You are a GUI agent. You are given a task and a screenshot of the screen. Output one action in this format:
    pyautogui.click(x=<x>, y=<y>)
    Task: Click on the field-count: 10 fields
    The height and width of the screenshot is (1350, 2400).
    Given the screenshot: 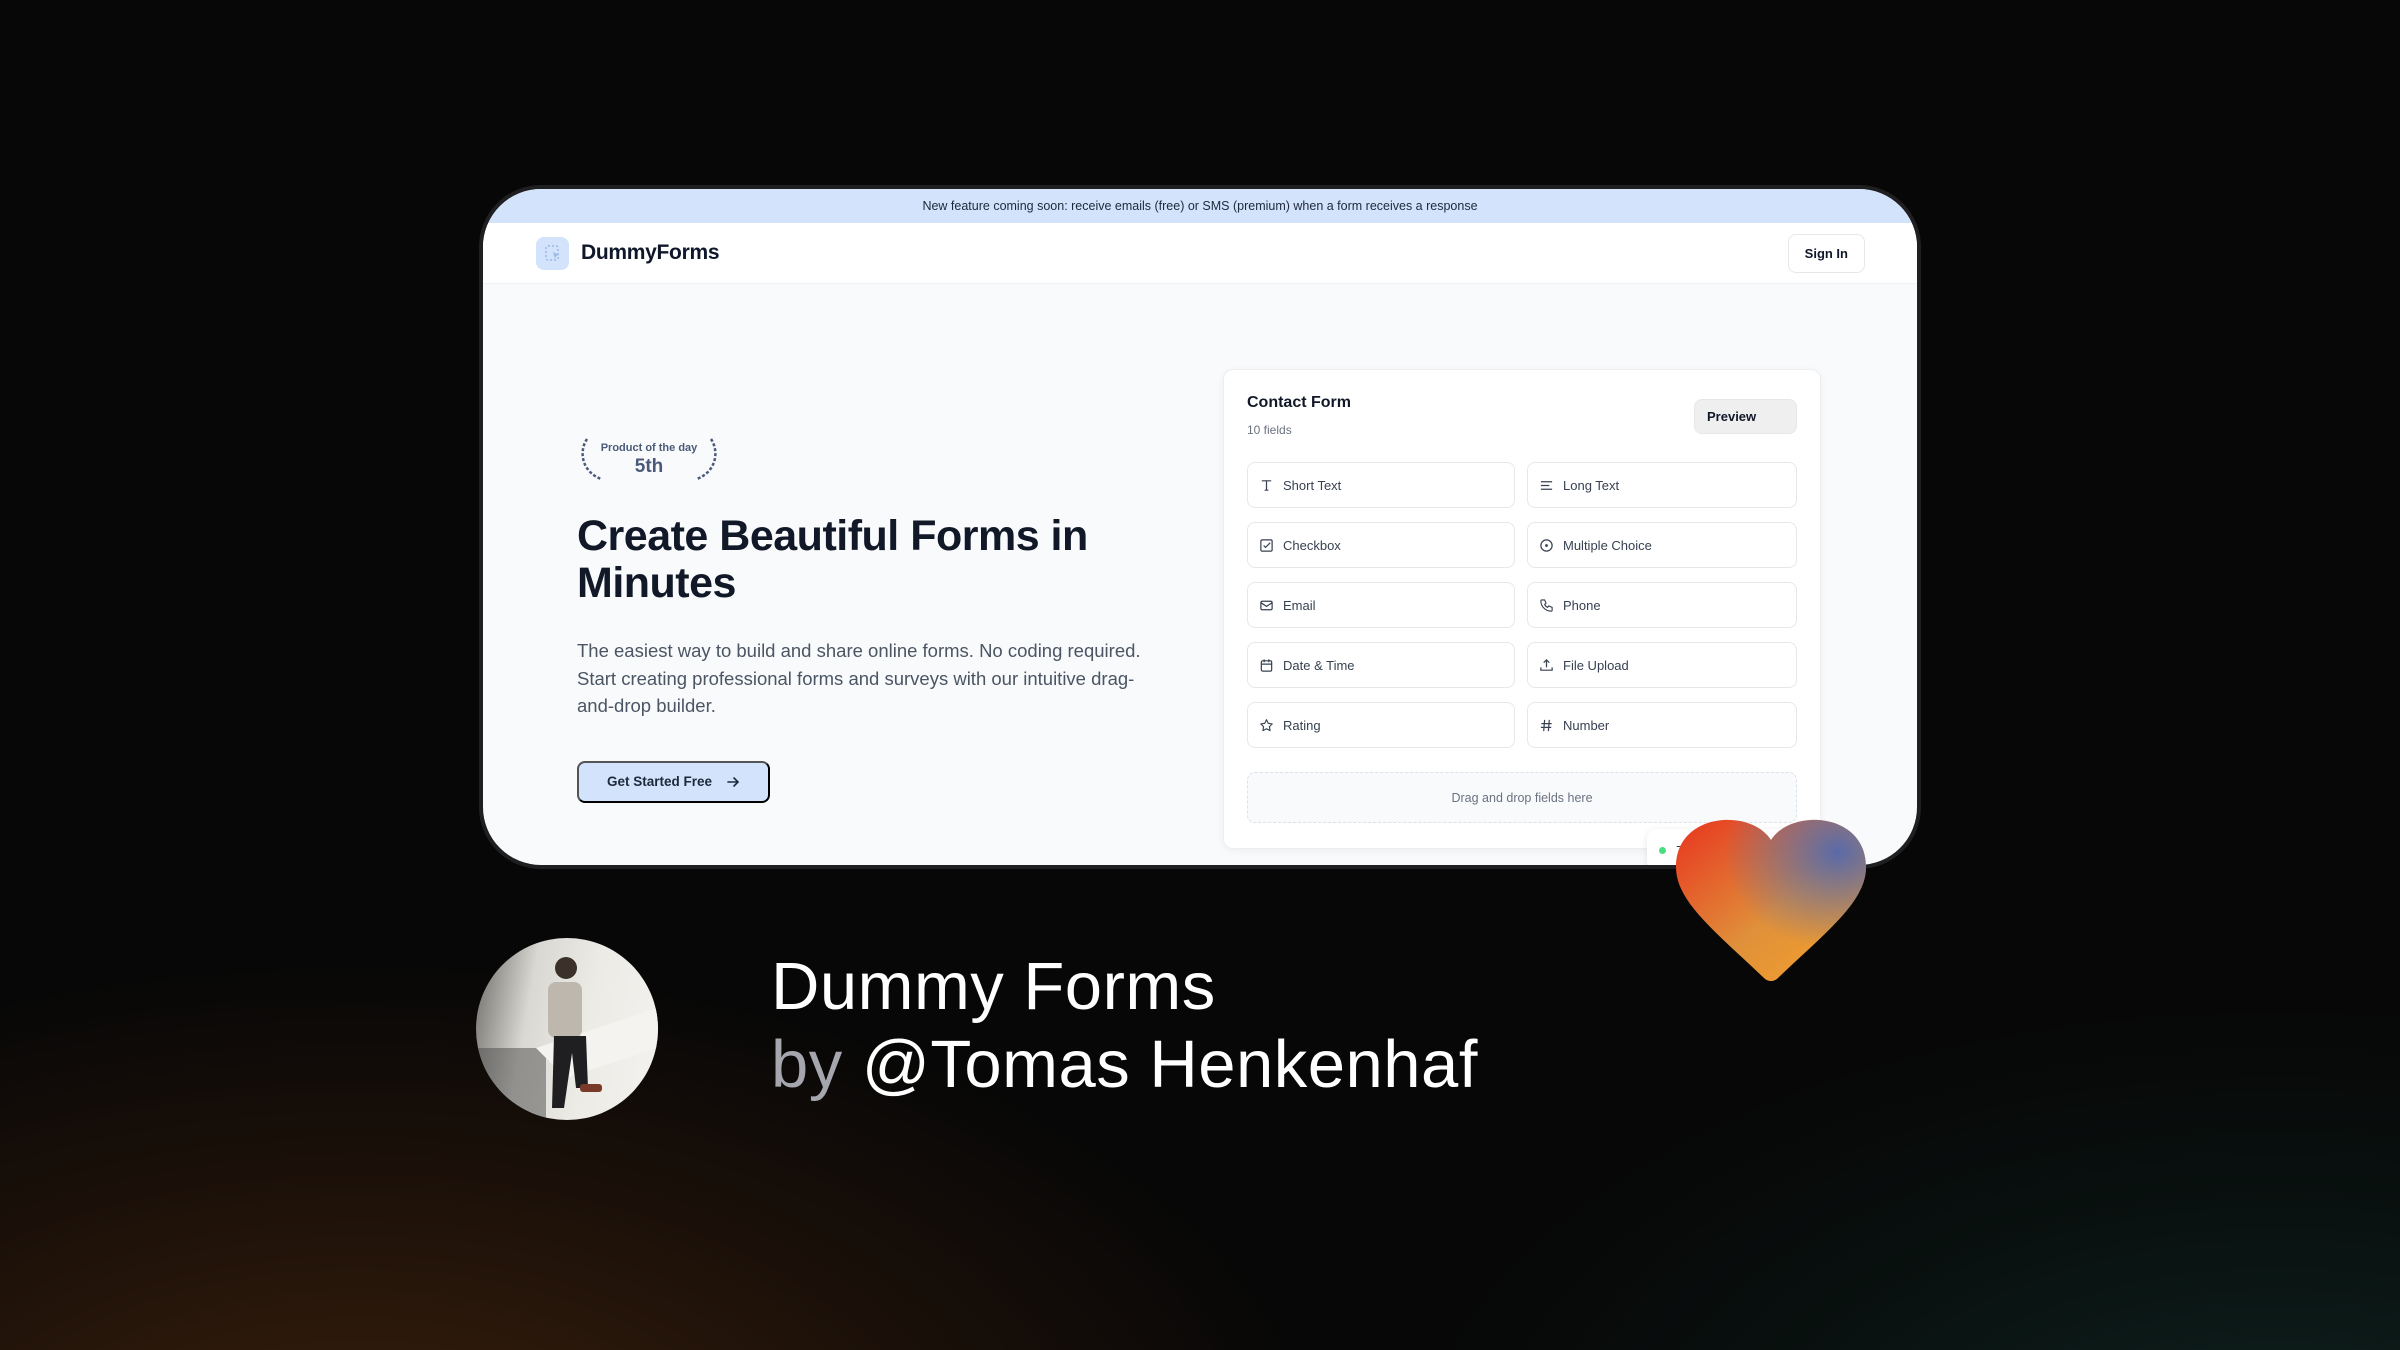 What is the action you would take?
    pyautogui.click(x=1269, y=430)
    